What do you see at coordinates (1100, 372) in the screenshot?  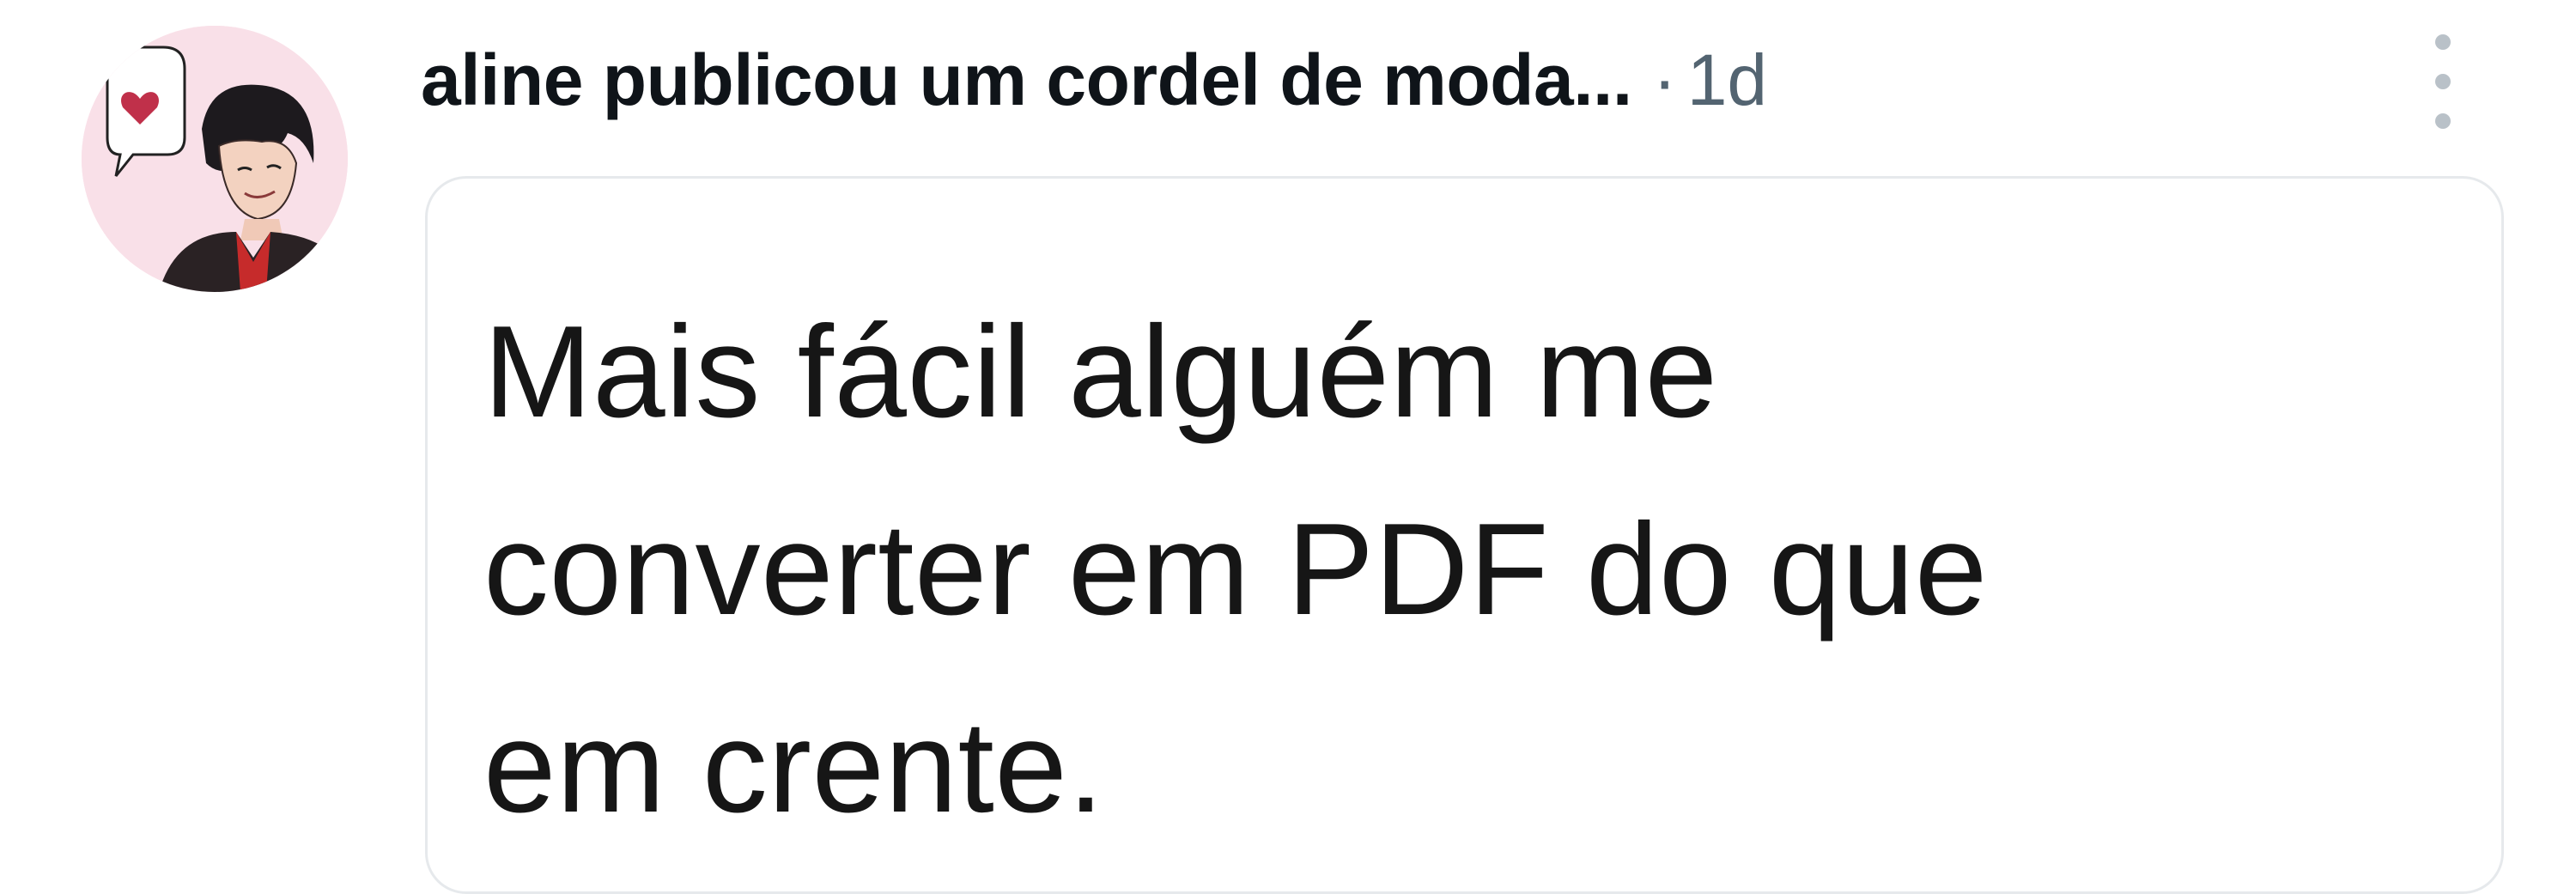 I see `media-text-line: Mais fácil alguém me` at bounding box center [1100, 372].